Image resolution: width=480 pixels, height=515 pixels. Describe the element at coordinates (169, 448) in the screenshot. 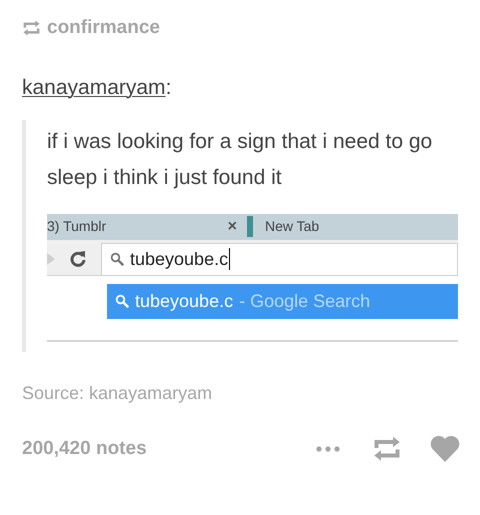

I see `notes-count: 200,420 notes` at that location.